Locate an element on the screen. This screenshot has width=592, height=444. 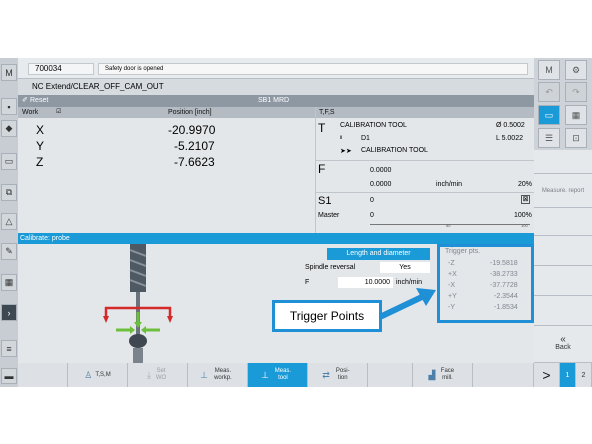
screenshot-icon: ⊡ is located at coordinates (576, 138).